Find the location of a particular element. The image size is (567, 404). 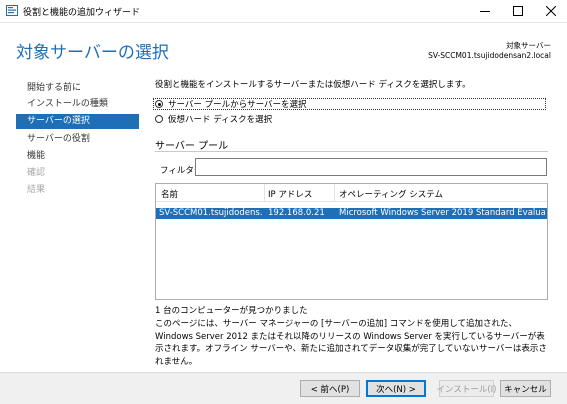

nav-item-server-roles: サーバーの役割 is located at coordinates (77, 139).